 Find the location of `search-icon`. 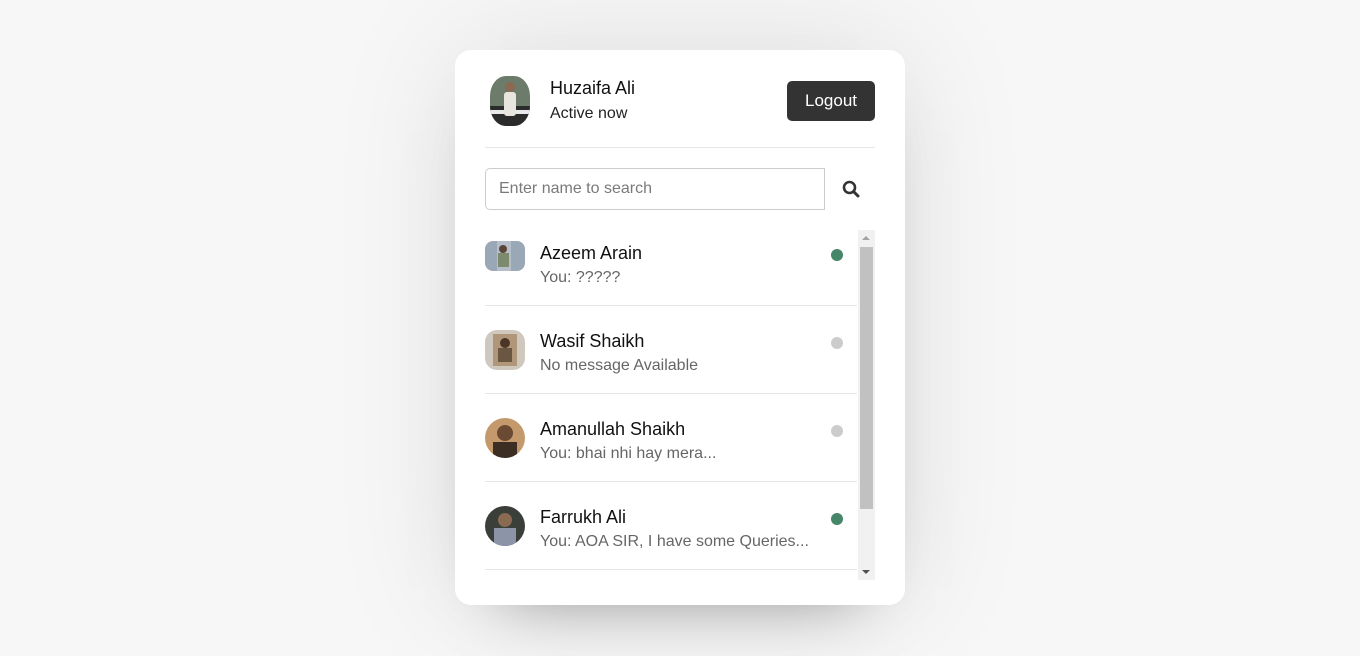

search-icon is located at coordinates (851, 189).